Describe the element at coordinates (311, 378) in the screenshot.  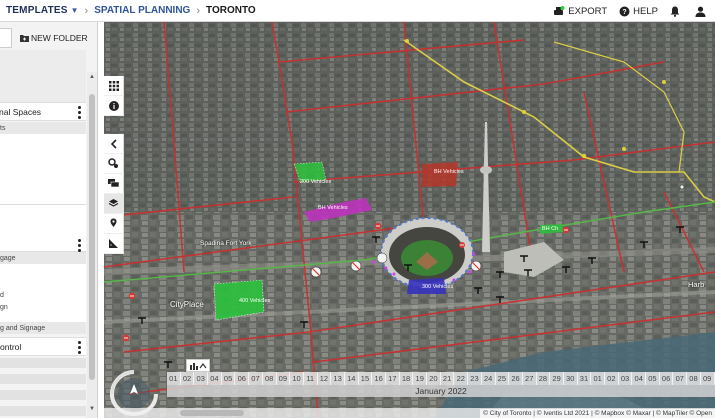
I see `timeline-day: 11` at that location.